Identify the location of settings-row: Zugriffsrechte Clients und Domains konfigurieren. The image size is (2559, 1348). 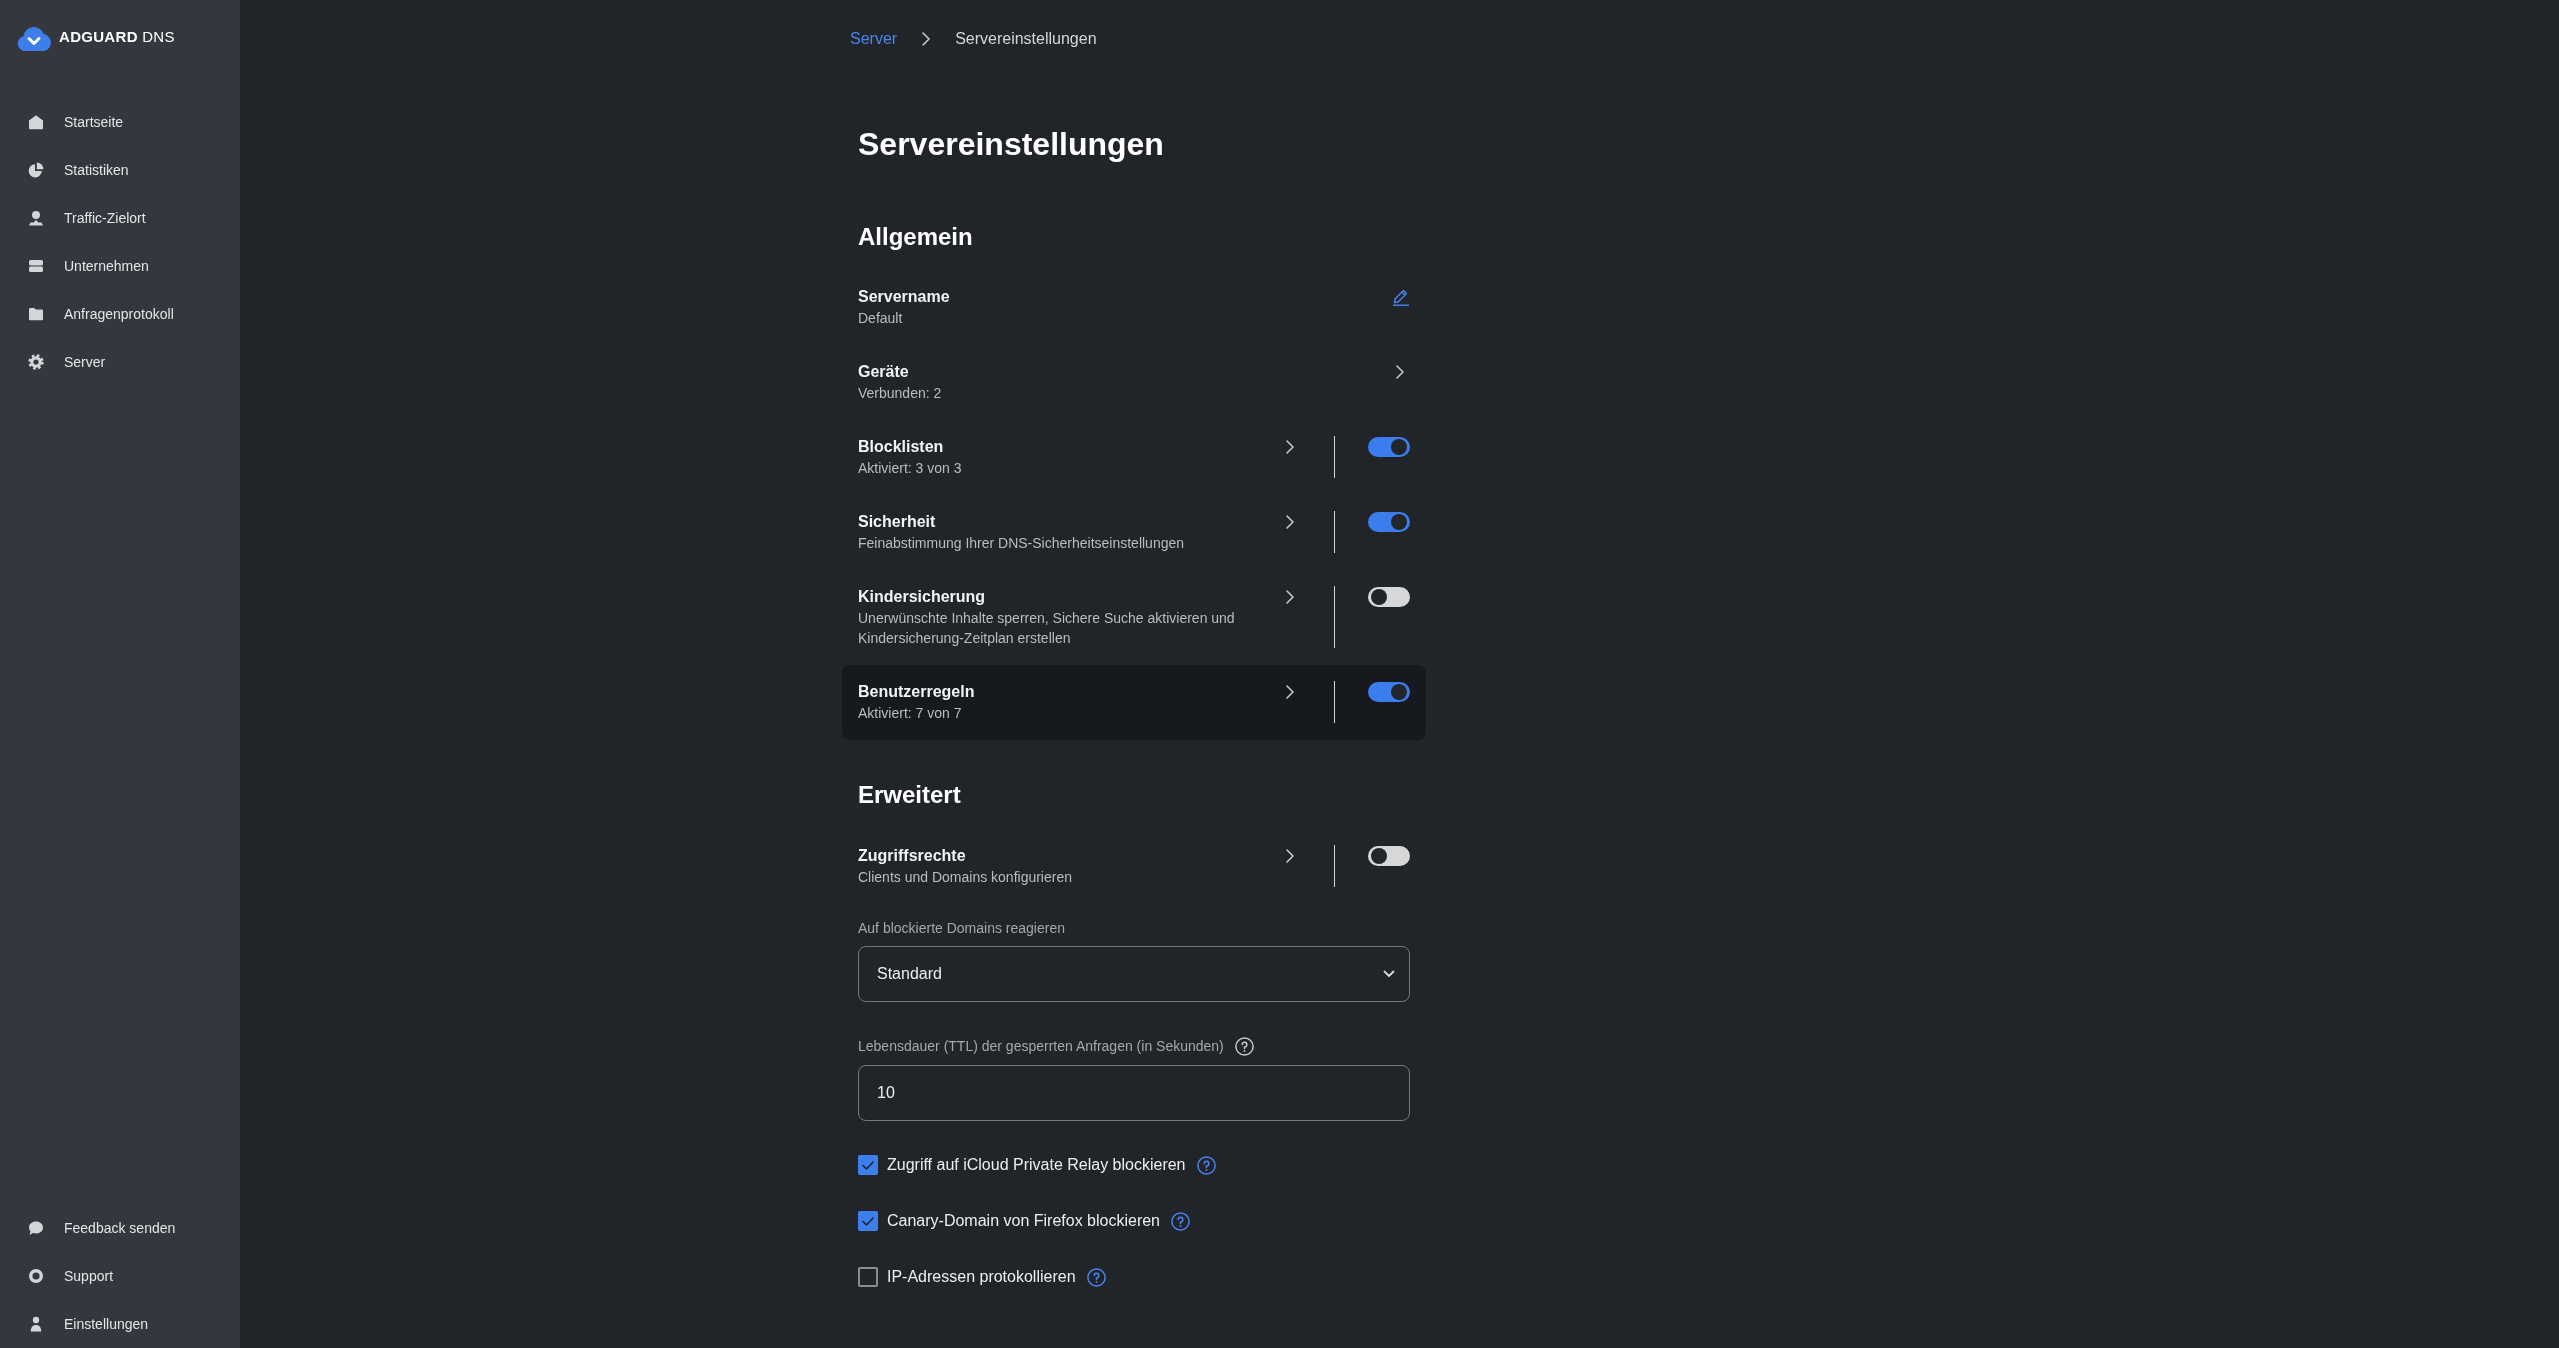
(1134, 866).